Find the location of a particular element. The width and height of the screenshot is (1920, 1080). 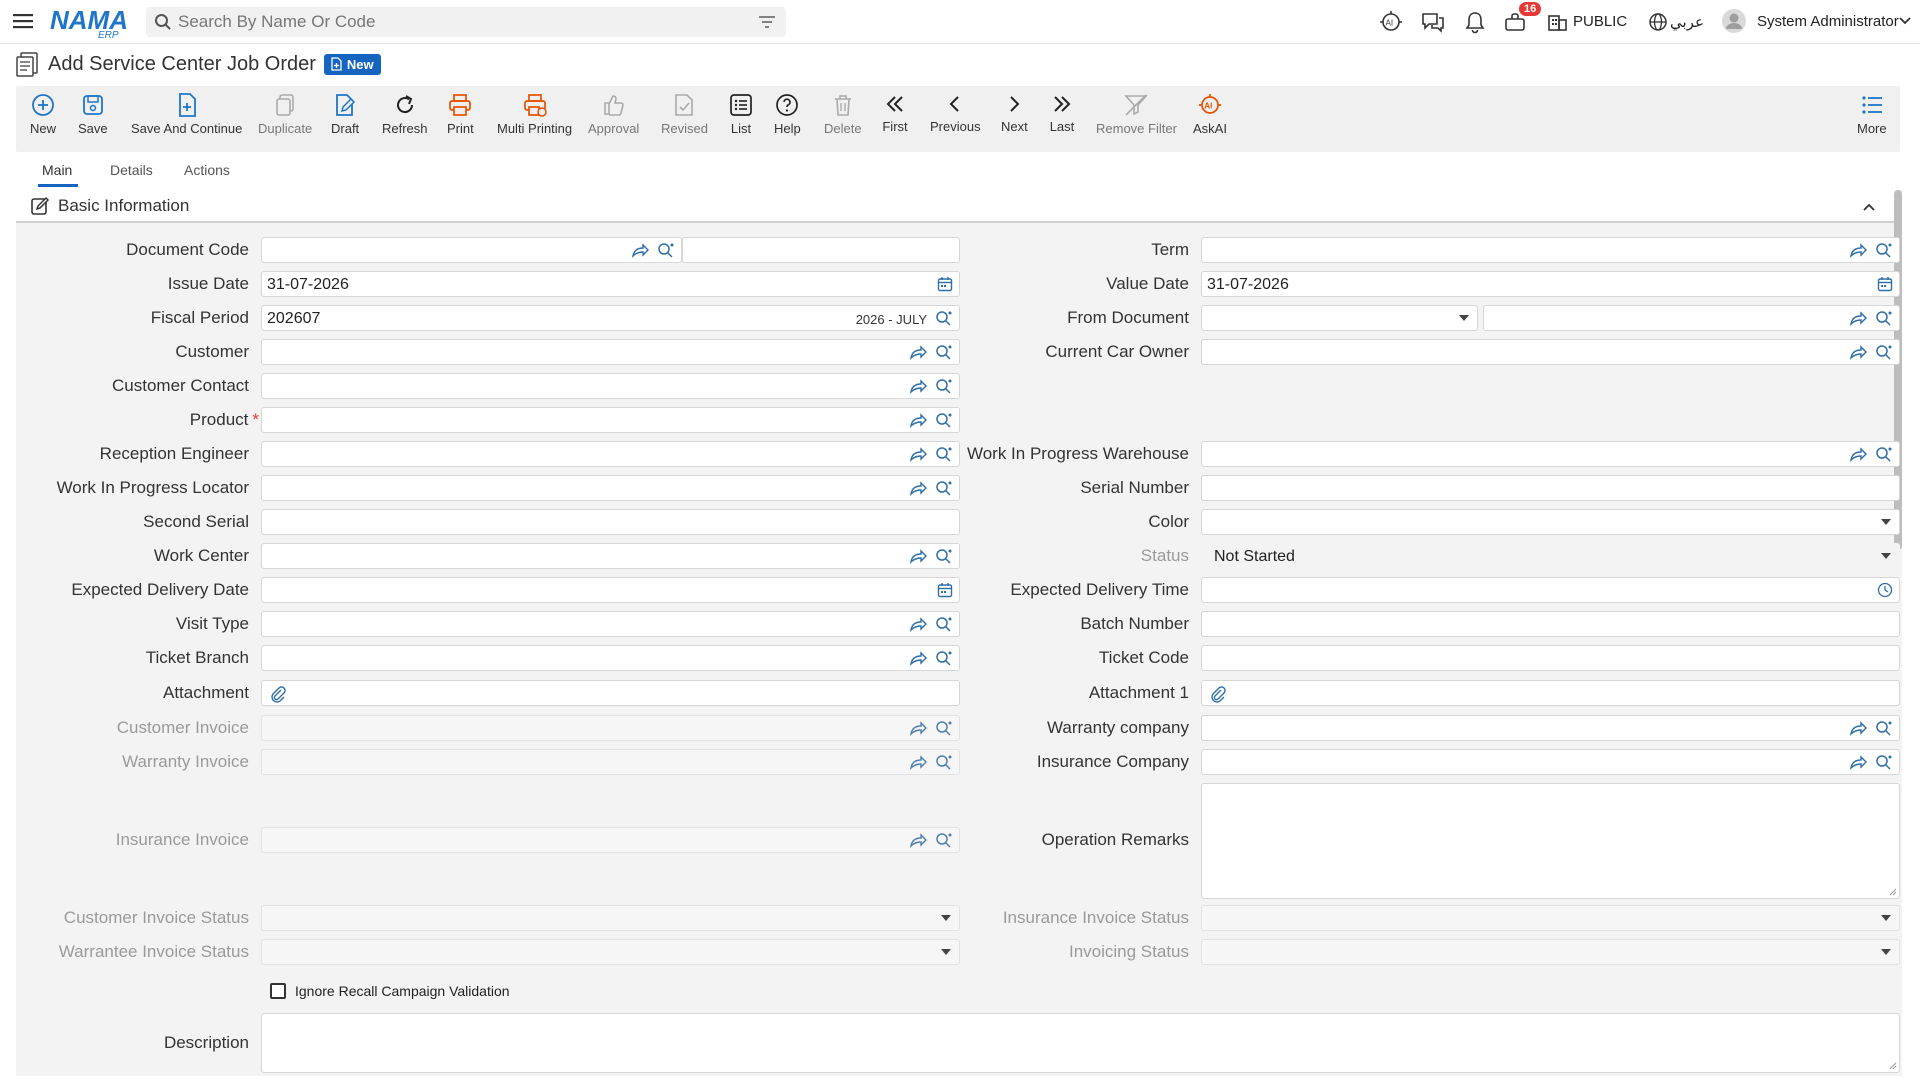

chat-icon is located at coordinates (1433, 22).